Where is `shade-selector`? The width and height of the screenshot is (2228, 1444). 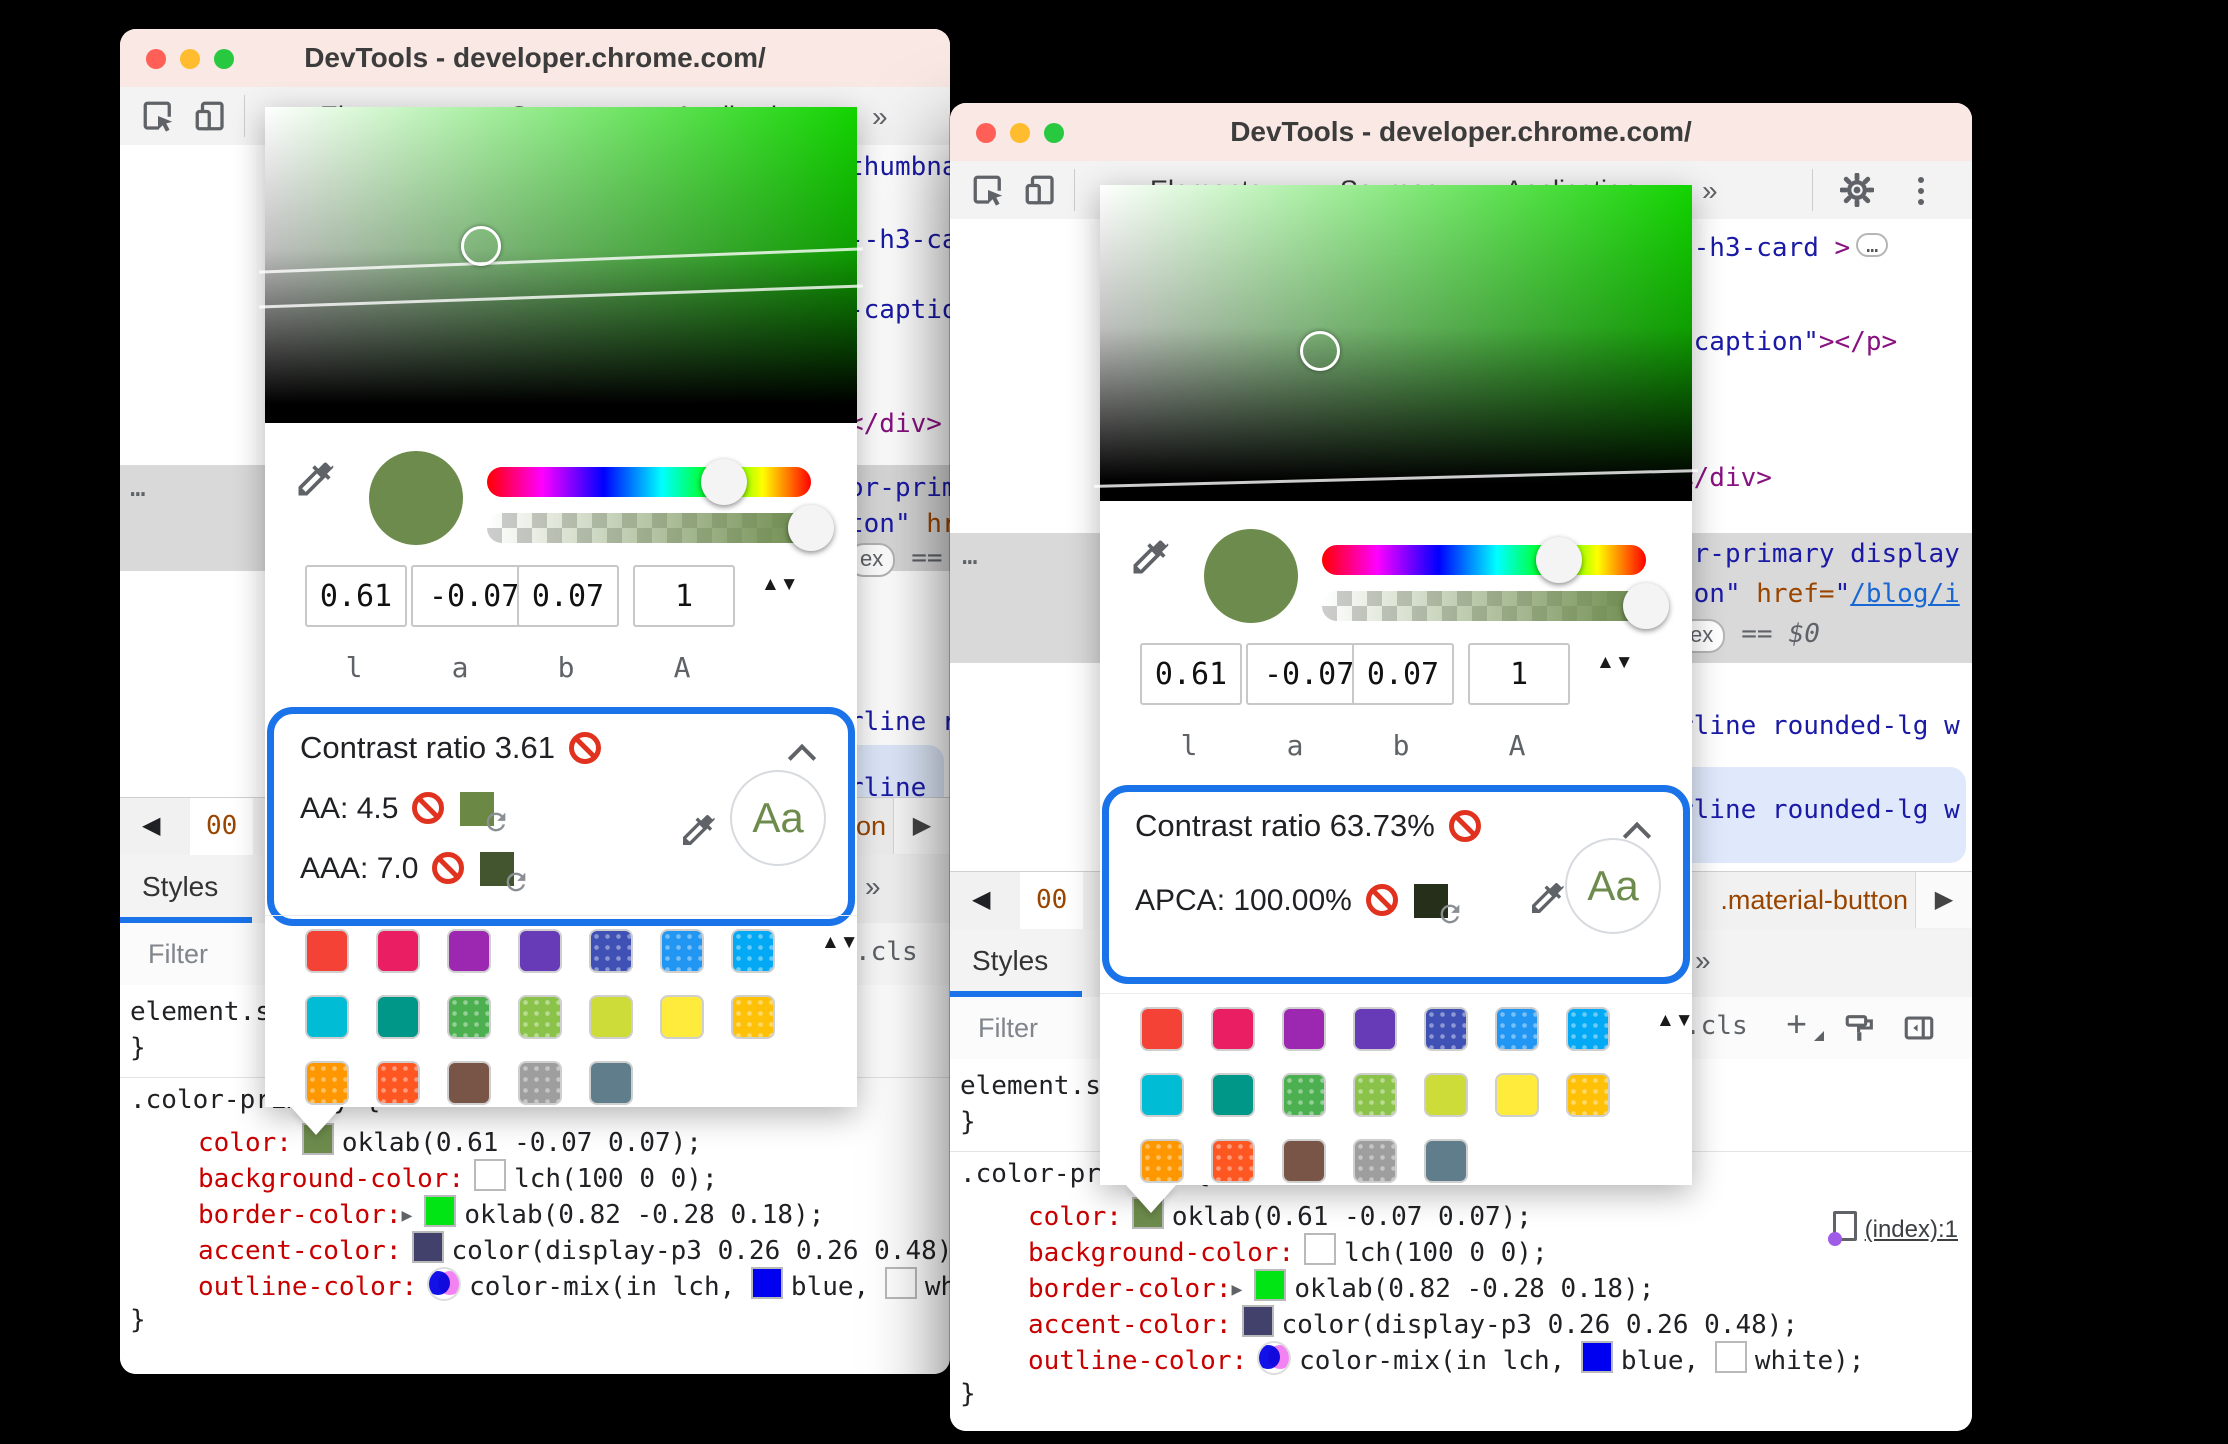
shade-selector is located at coordinates (1320, 351).